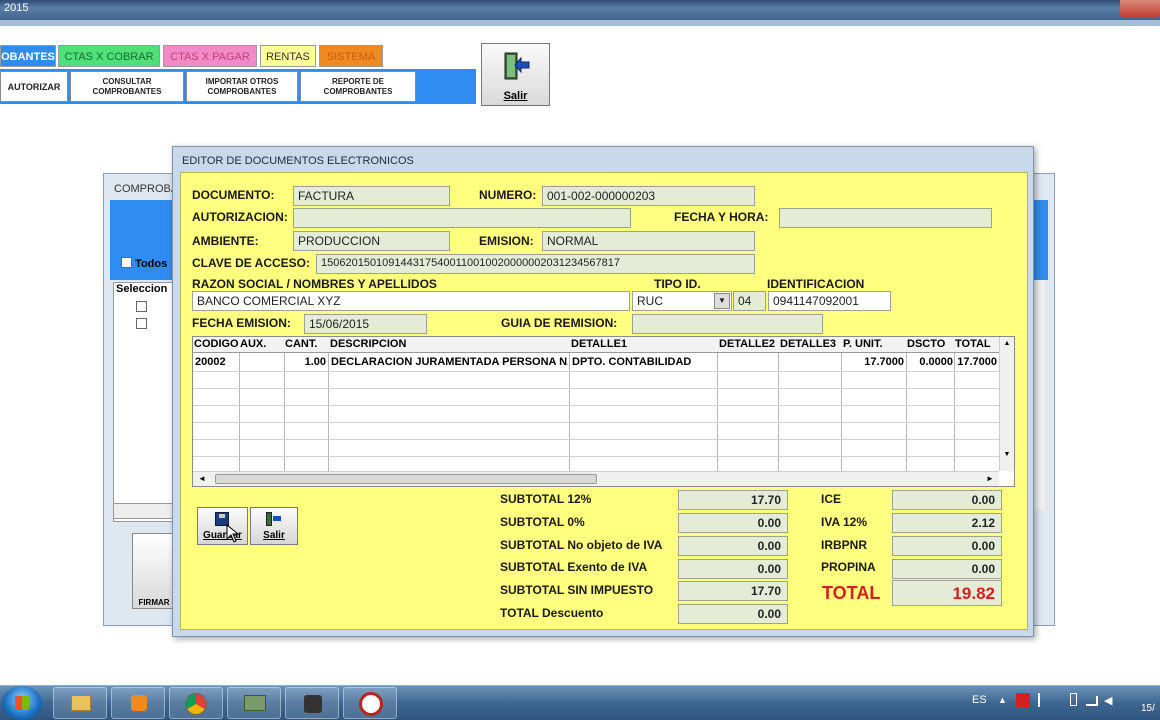 This screenshot has width=1160, height=720. Describe the element at coordinates (411, 301) in the screenshot. I see `razon-social-field: BANCO COMERCIAL XYZ` at that location.